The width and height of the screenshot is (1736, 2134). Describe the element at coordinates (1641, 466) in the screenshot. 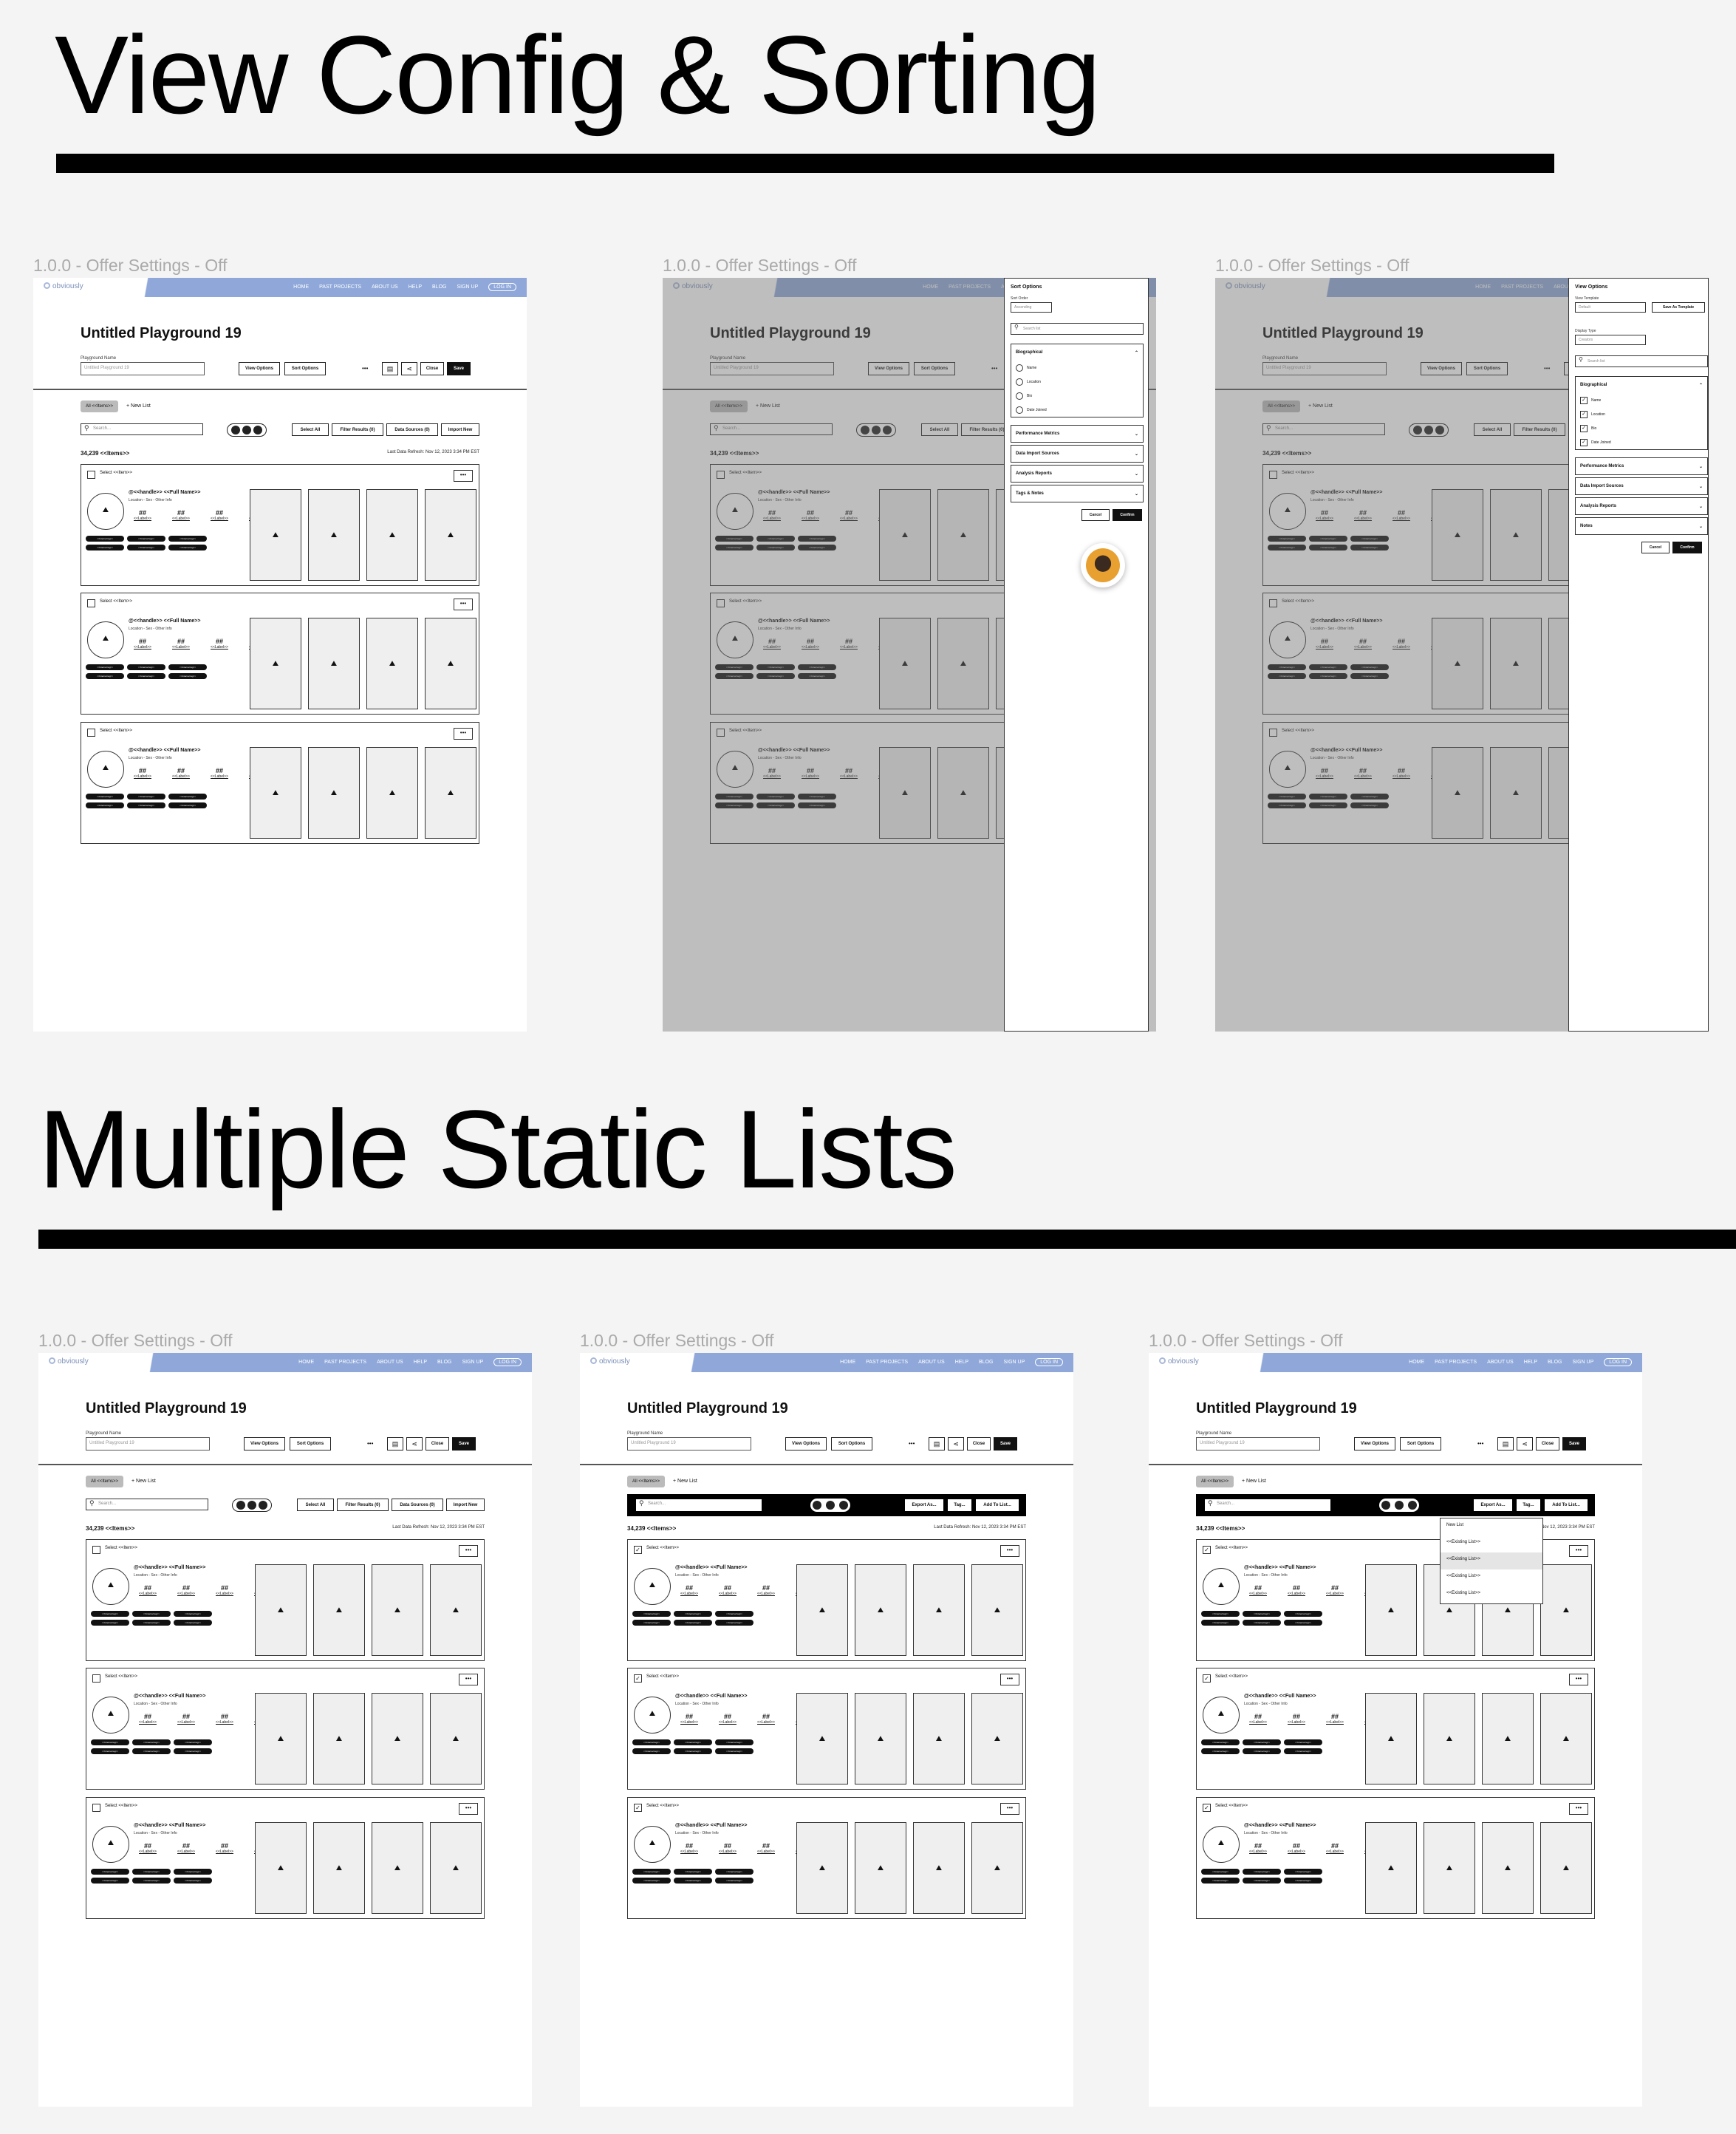

I see `collapsed-section: Performance Metrics ⌄` at that location.